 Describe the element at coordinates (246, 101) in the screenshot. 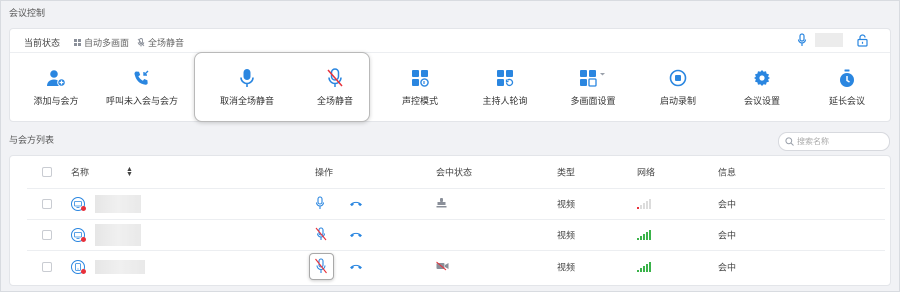

I see `unmute-all-label: 取消全场静音` at that location.